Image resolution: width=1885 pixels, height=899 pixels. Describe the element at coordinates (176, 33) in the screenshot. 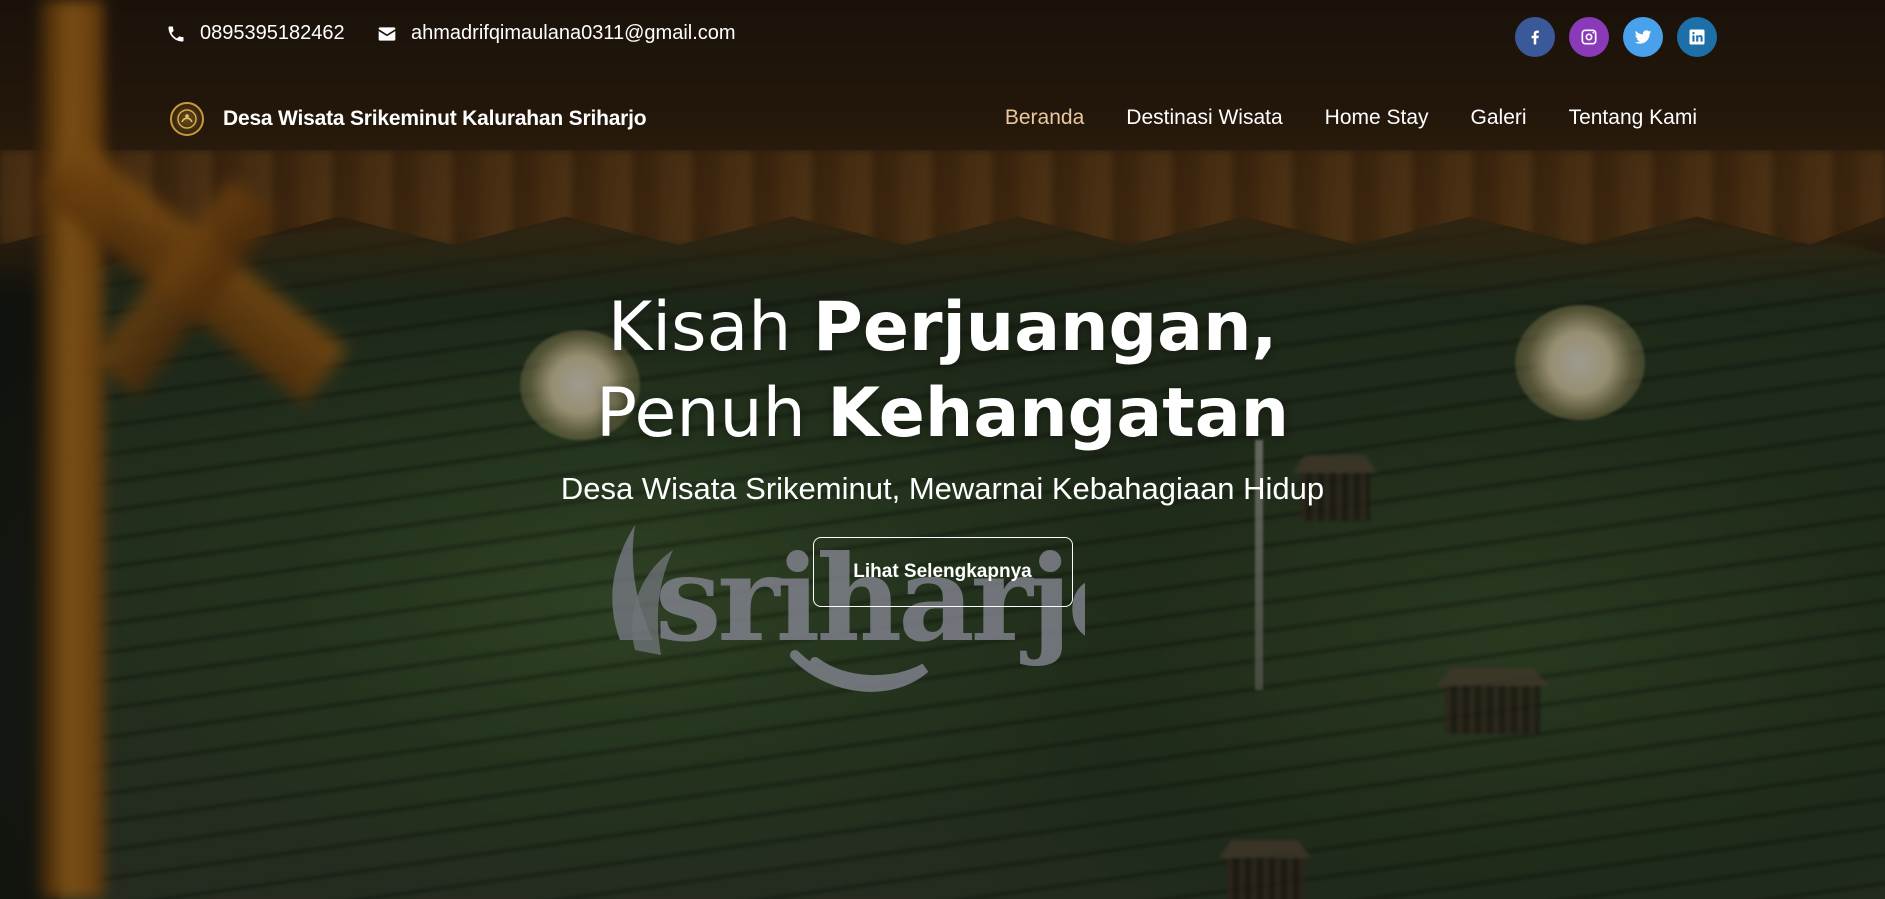

I see `phone-icon` at that location.